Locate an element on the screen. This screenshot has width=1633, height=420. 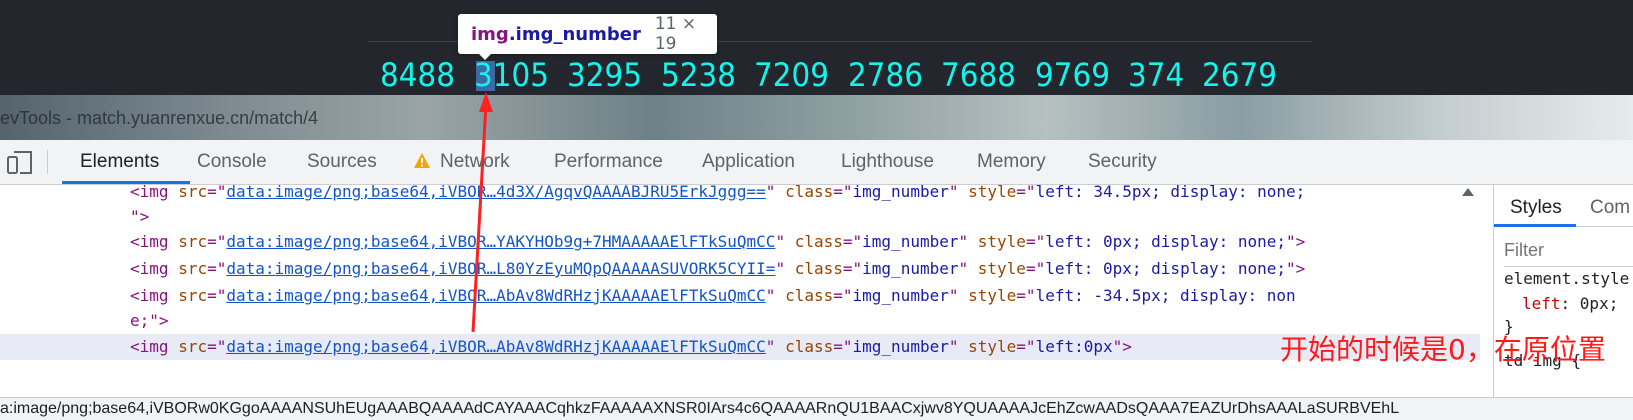
rule-selector: element.style is located at coordinates (1567, 278).